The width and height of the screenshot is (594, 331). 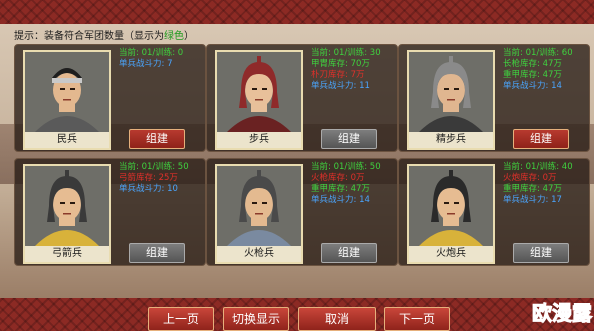 I want to click on unit-stats: 当前: 01/训练: 30 甲胄库存: 70万 朴刀库存: 7万 单兵战斗力: 11, so click(x=354, y=70).